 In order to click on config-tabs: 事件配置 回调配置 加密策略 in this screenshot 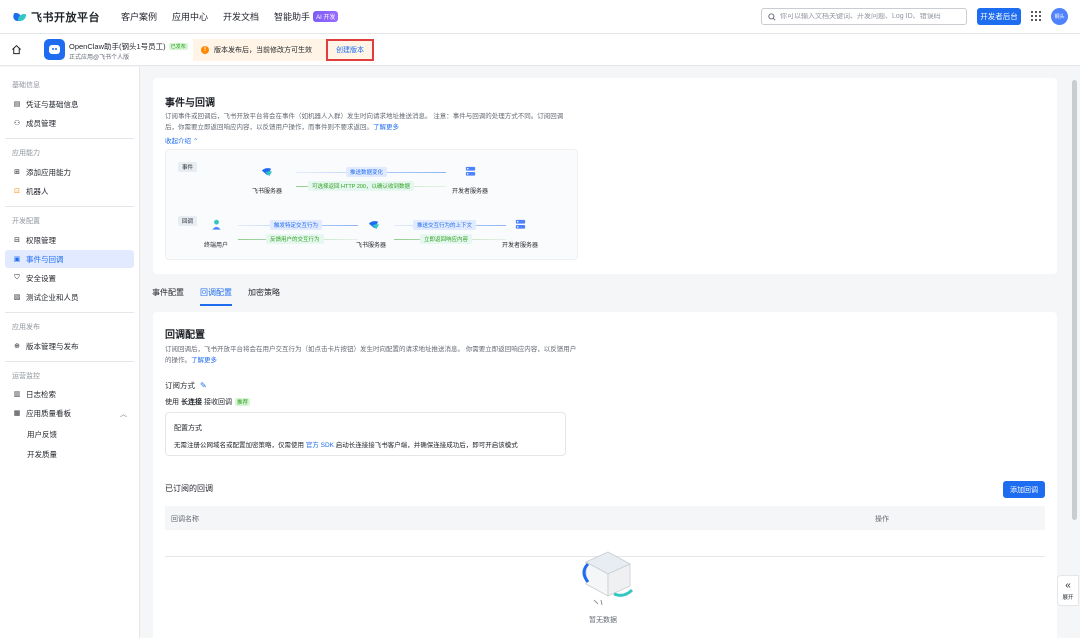, I will do `click(224, 296)`.